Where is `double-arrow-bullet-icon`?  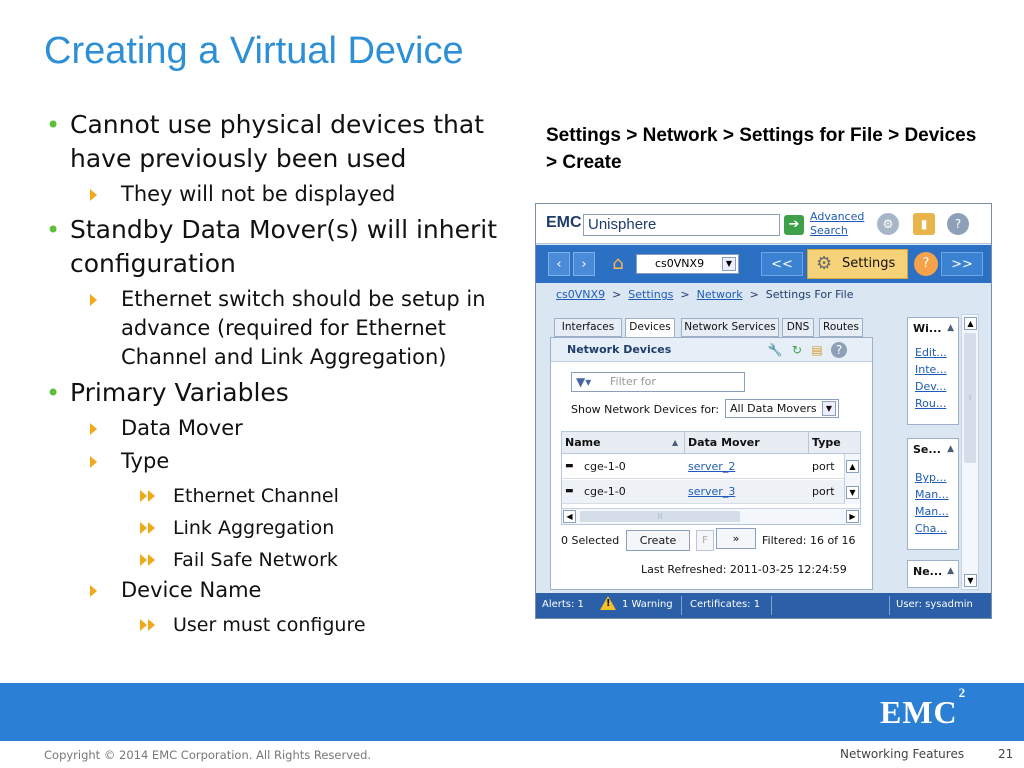
double-arrow-bullet-icon is located at coordinates (150, 626).